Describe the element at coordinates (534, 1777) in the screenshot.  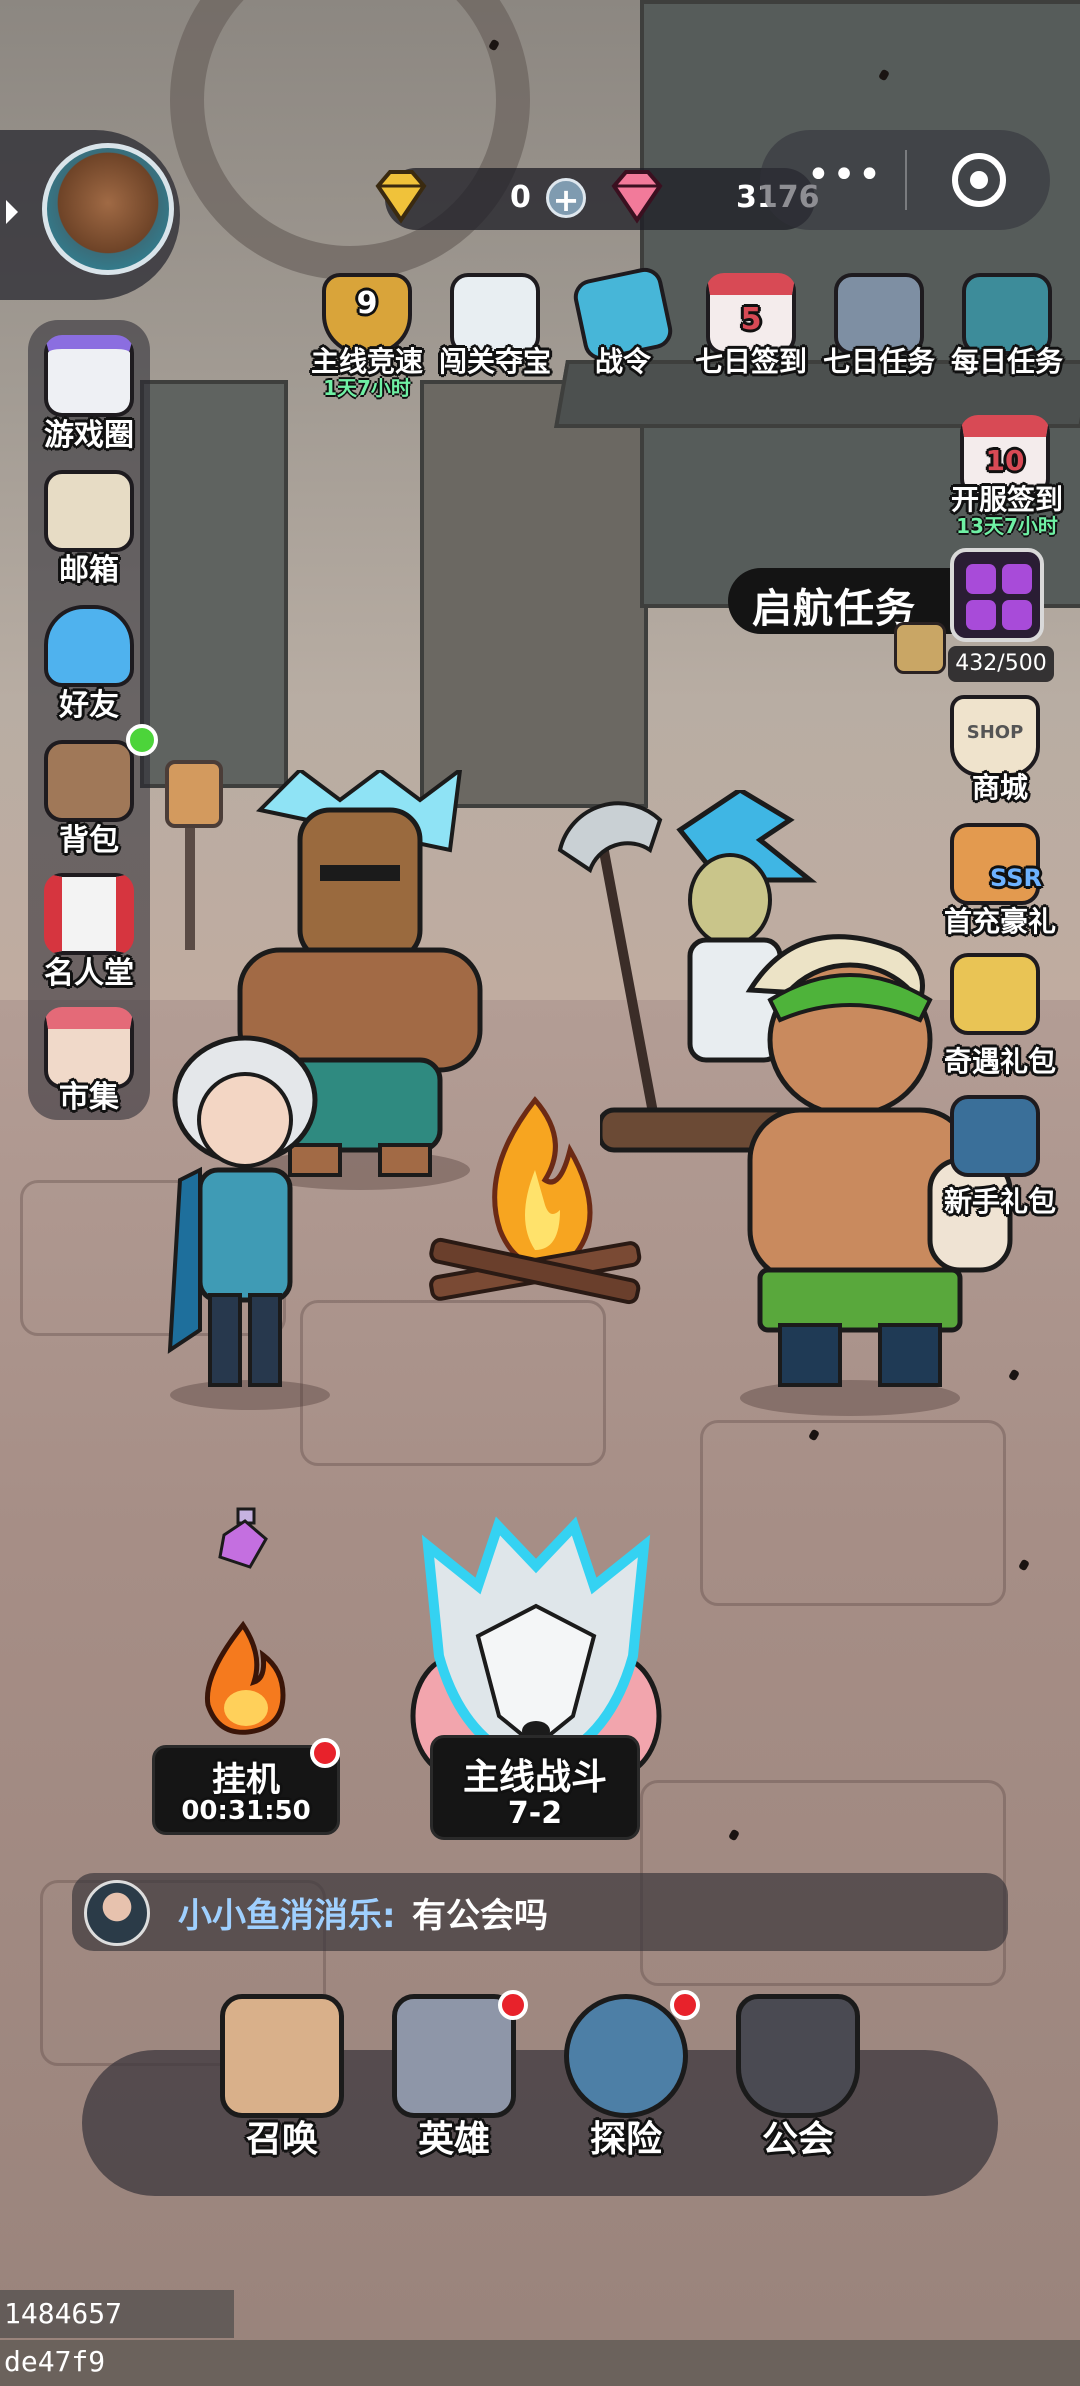
I see `main-battle-label: 主线战斗` at that location.